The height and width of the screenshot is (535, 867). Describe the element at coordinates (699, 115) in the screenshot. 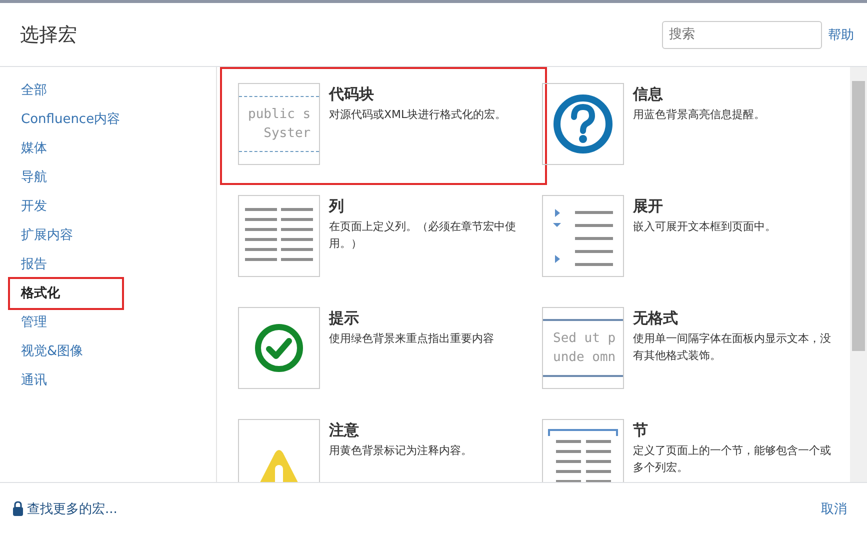

I see `macro-description: 用蓝色背景高亮信息提醒。` at that location.